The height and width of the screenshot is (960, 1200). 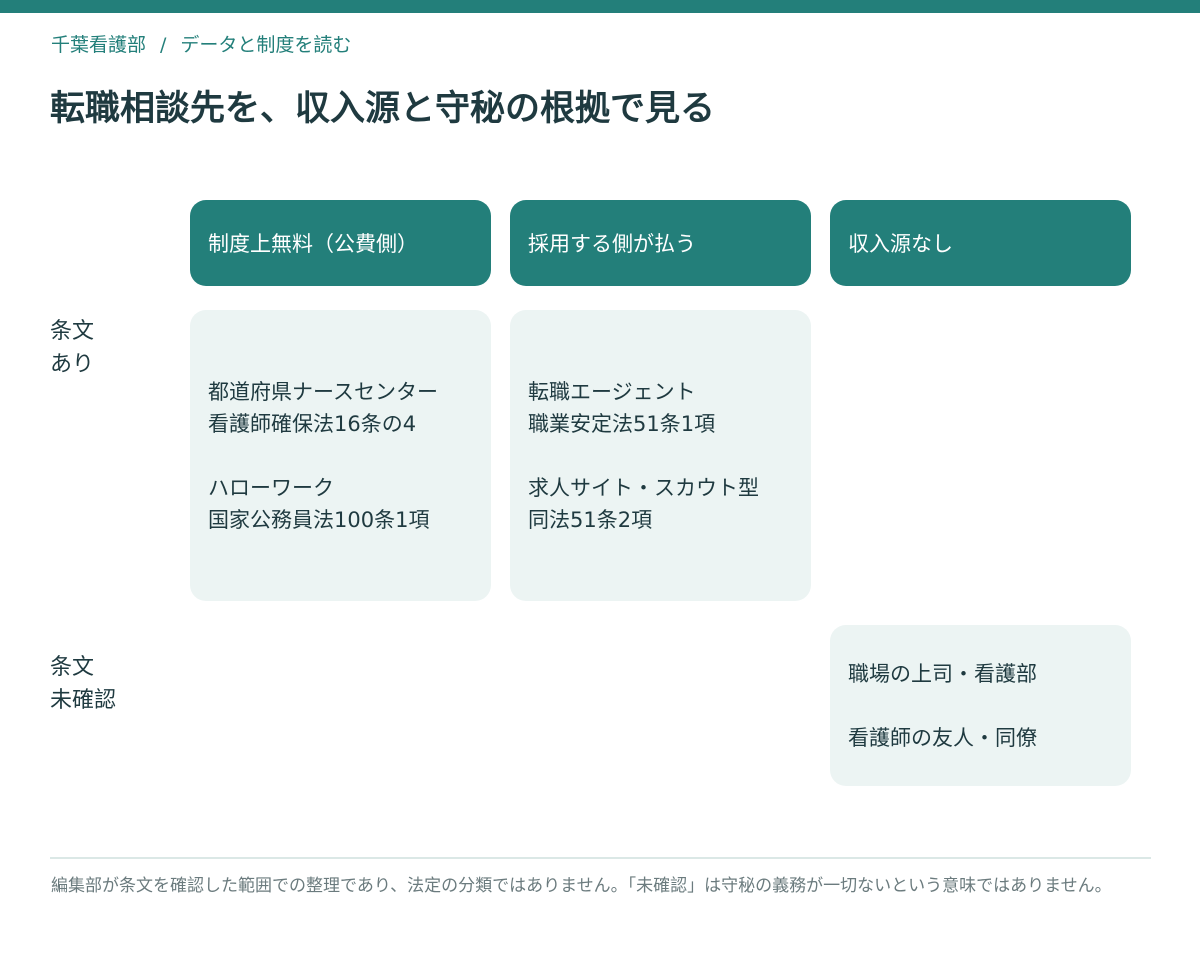 What do you see at coordinates (900, 244) in the screenshot?
I see `column-header-label: 収入源なし` at bounding box center [900, 244].